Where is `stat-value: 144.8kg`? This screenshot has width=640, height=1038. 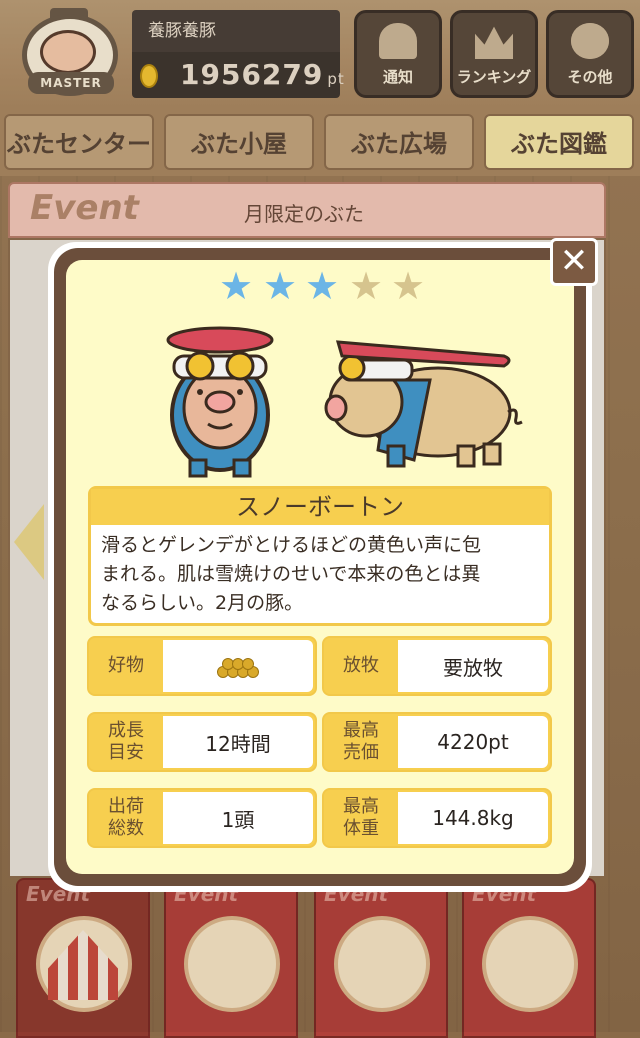
stat-value: 144.8kg is located at coordinates (473, 818).